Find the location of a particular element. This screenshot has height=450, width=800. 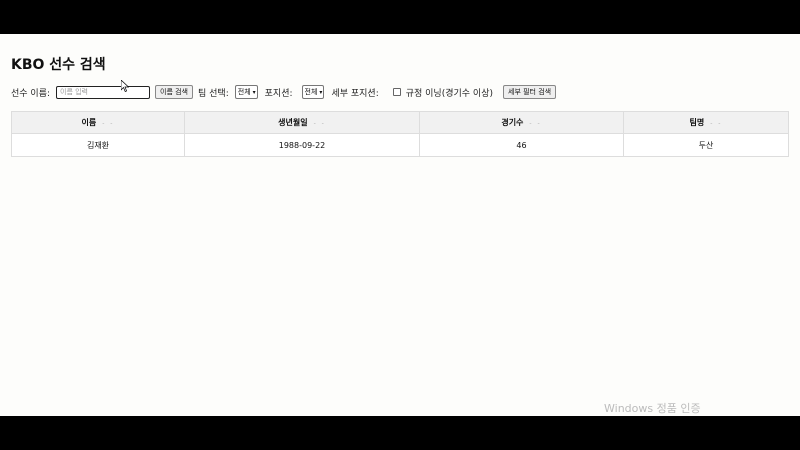

column-header-name: 이름 - - is located at coordinates (98, 122).